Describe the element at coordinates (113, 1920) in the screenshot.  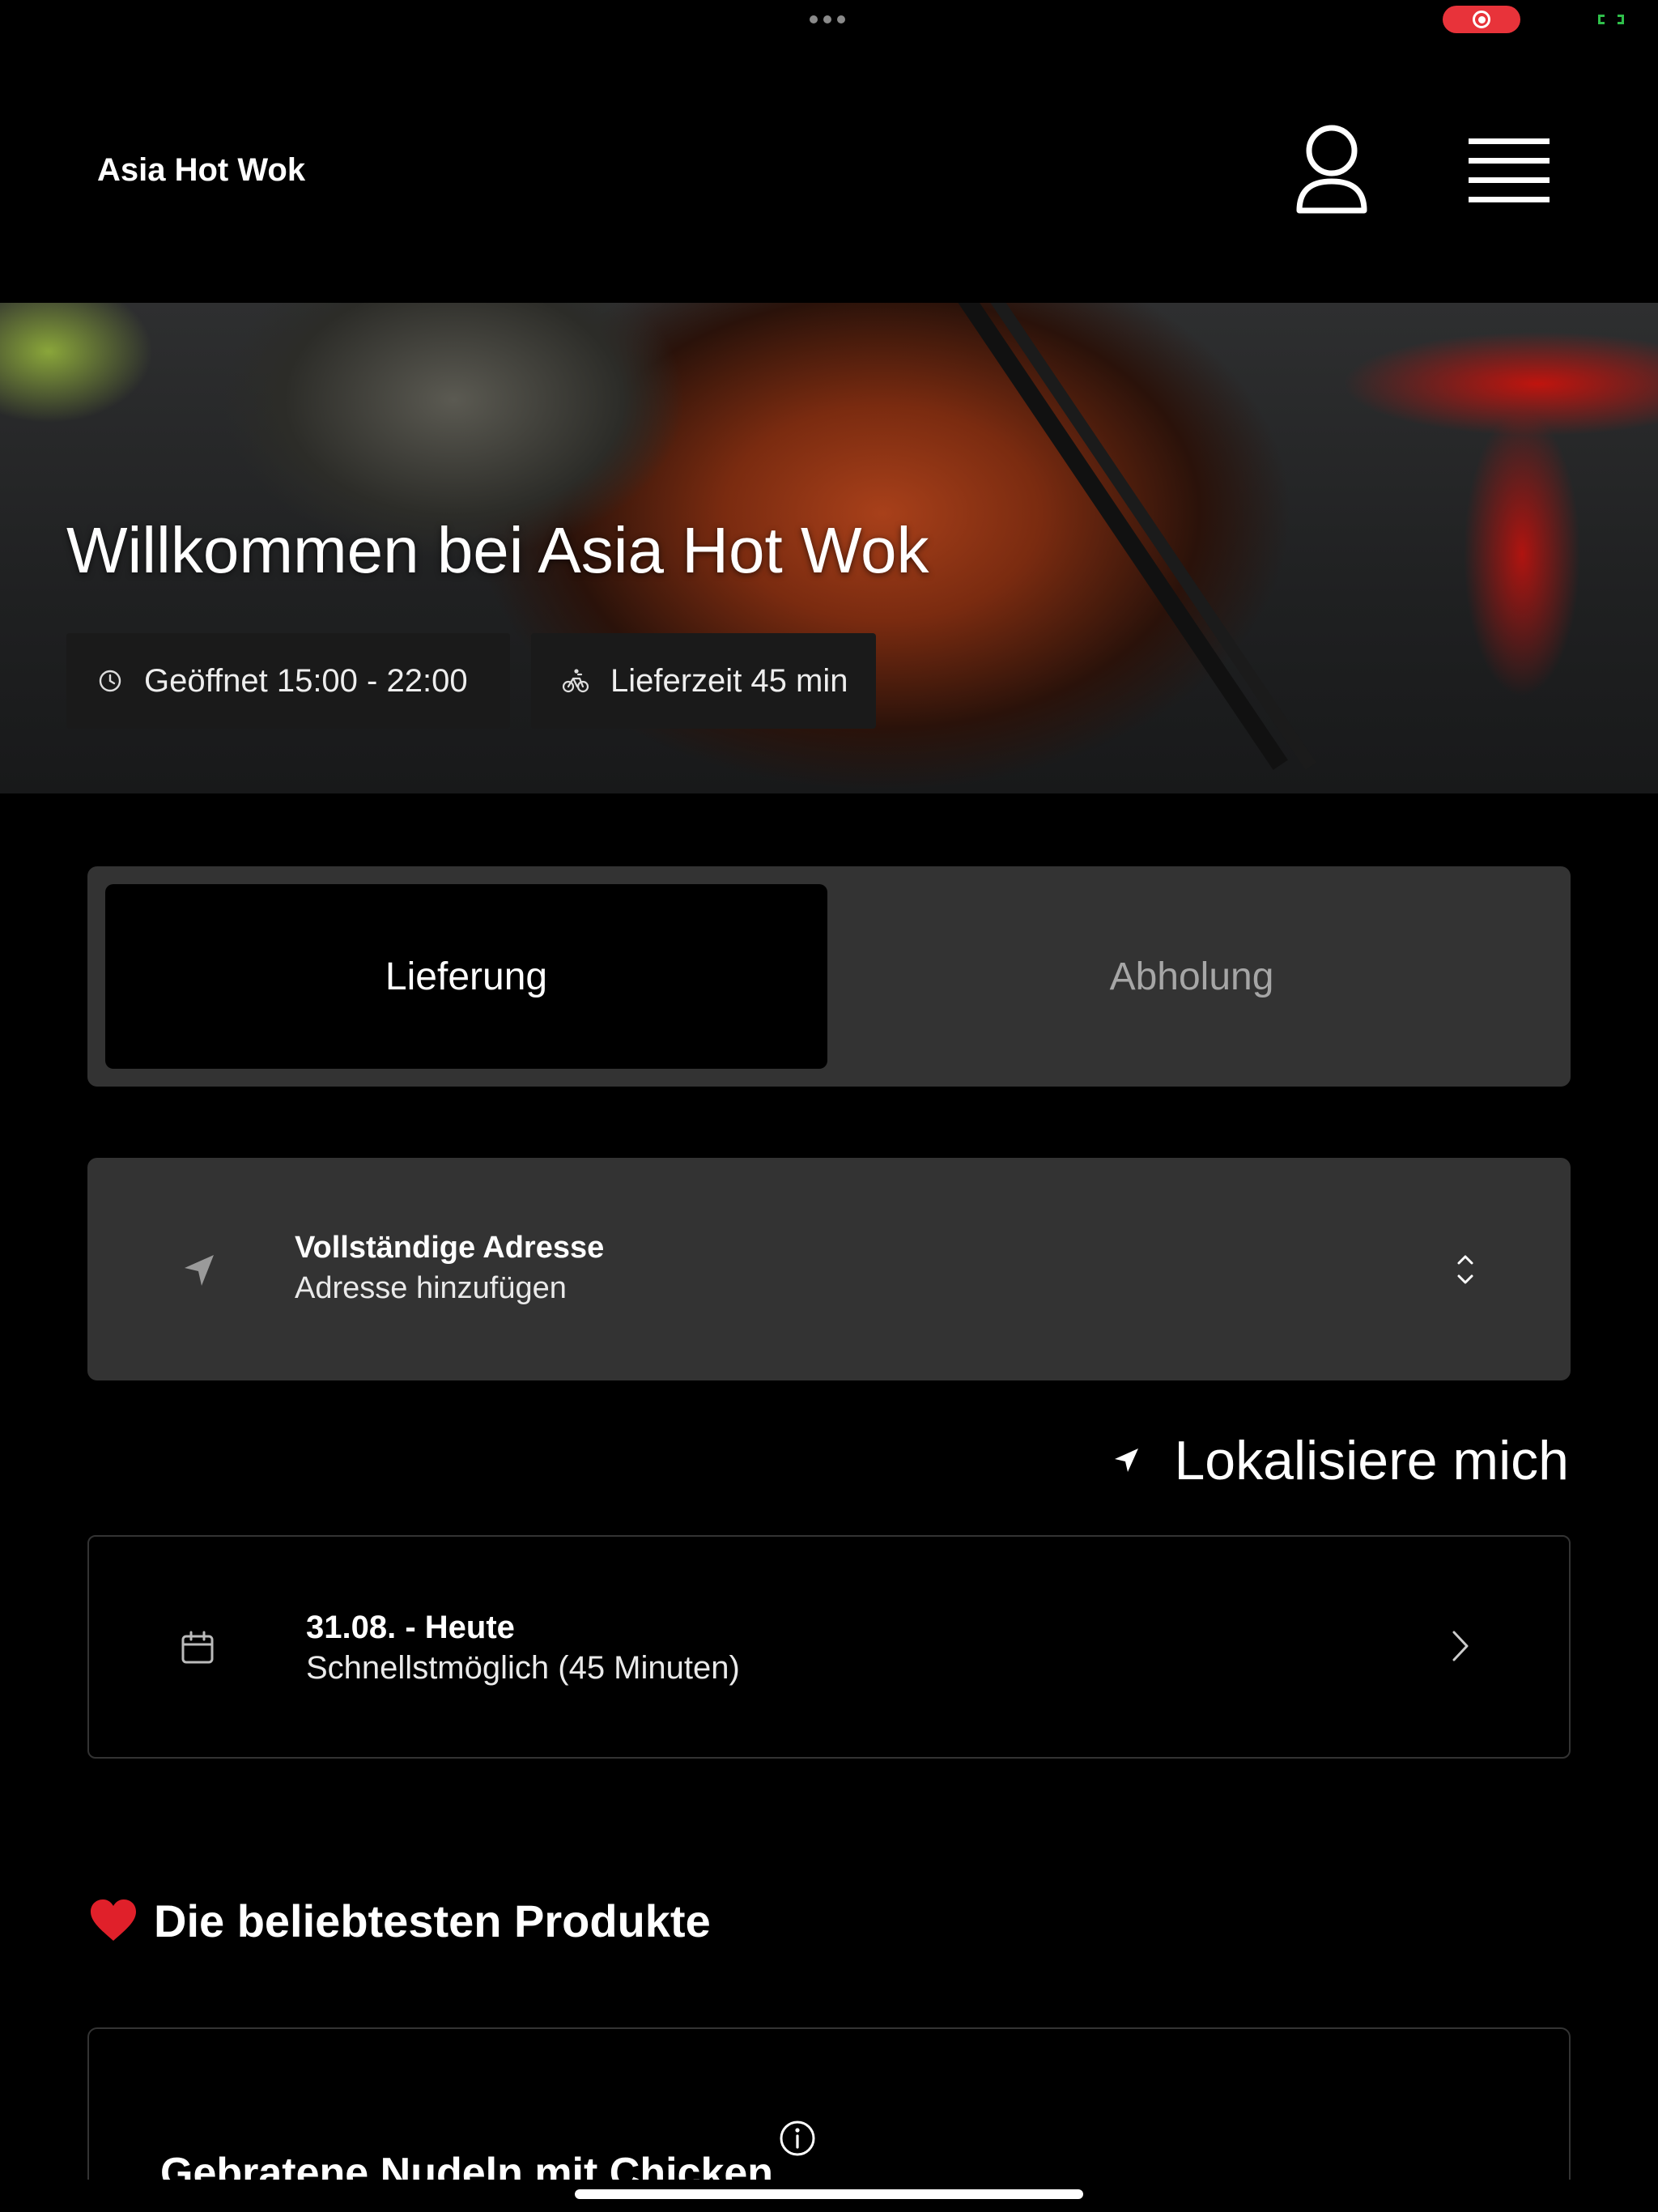
I see `heart-icon` at that location.